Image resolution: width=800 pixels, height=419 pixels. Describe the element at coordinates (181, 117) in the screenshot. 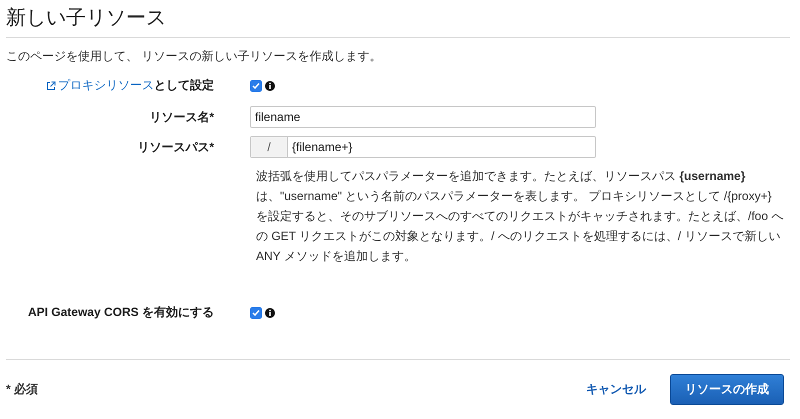

I see `field-label: リソース名*` at that location.